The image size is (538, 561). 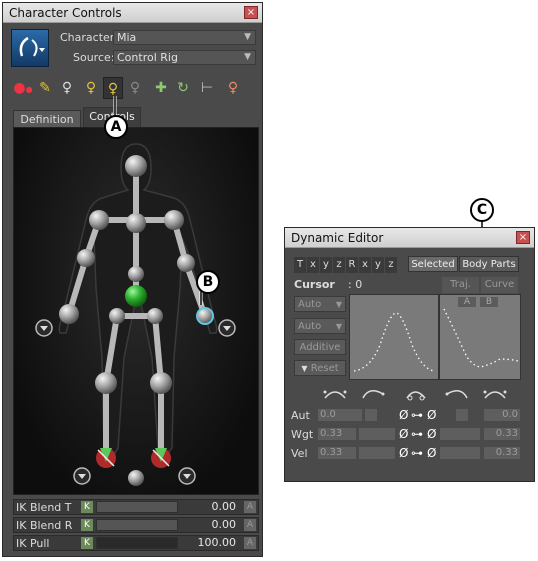 What do you see at coordinates (207, 88) in the screenshot?
I see `release-icon: ⊢` at bounding box center [207, 88].